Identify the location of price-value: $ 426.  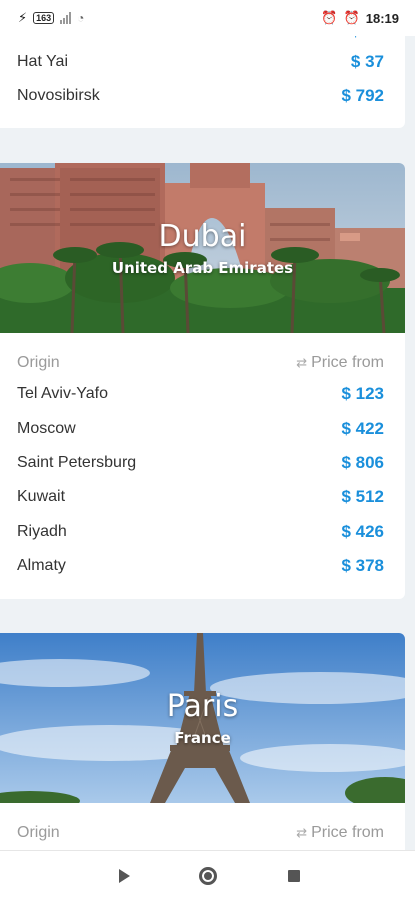
(362, 531).